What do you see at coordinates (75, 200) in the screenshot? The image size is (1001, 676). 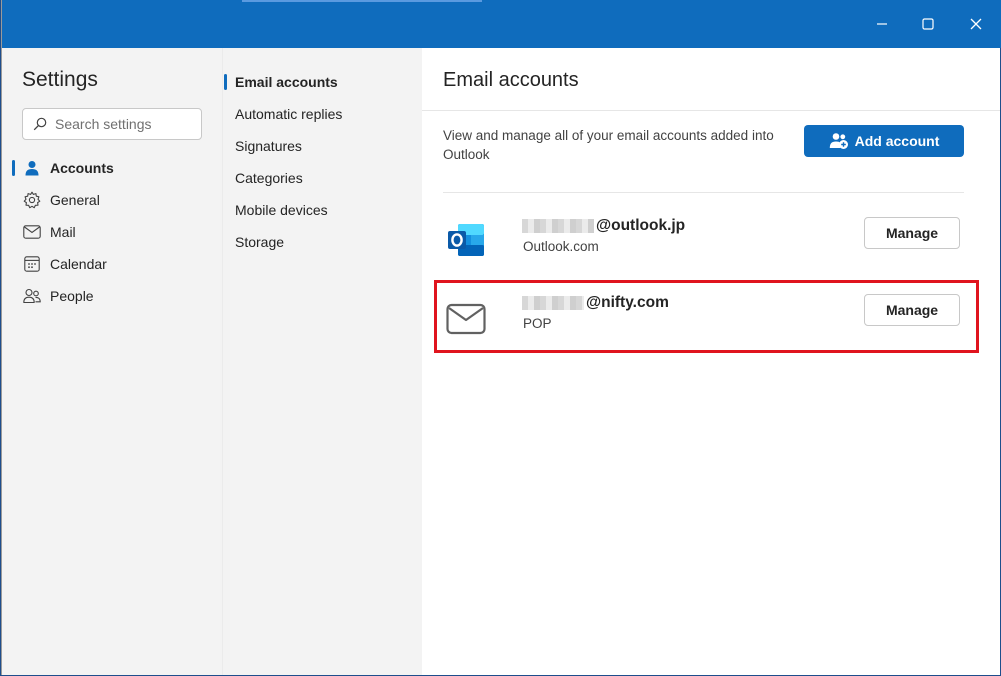 I see `sidebar-item-label: General` at bounding box center [75, 200].